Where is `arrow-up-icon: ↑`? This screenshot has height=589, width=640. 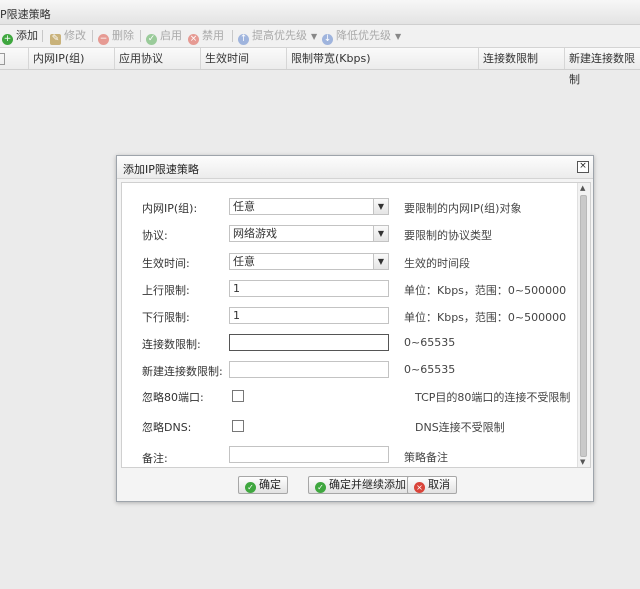 arrow-up-icon: ↑ is located at coordinates (243, 39).